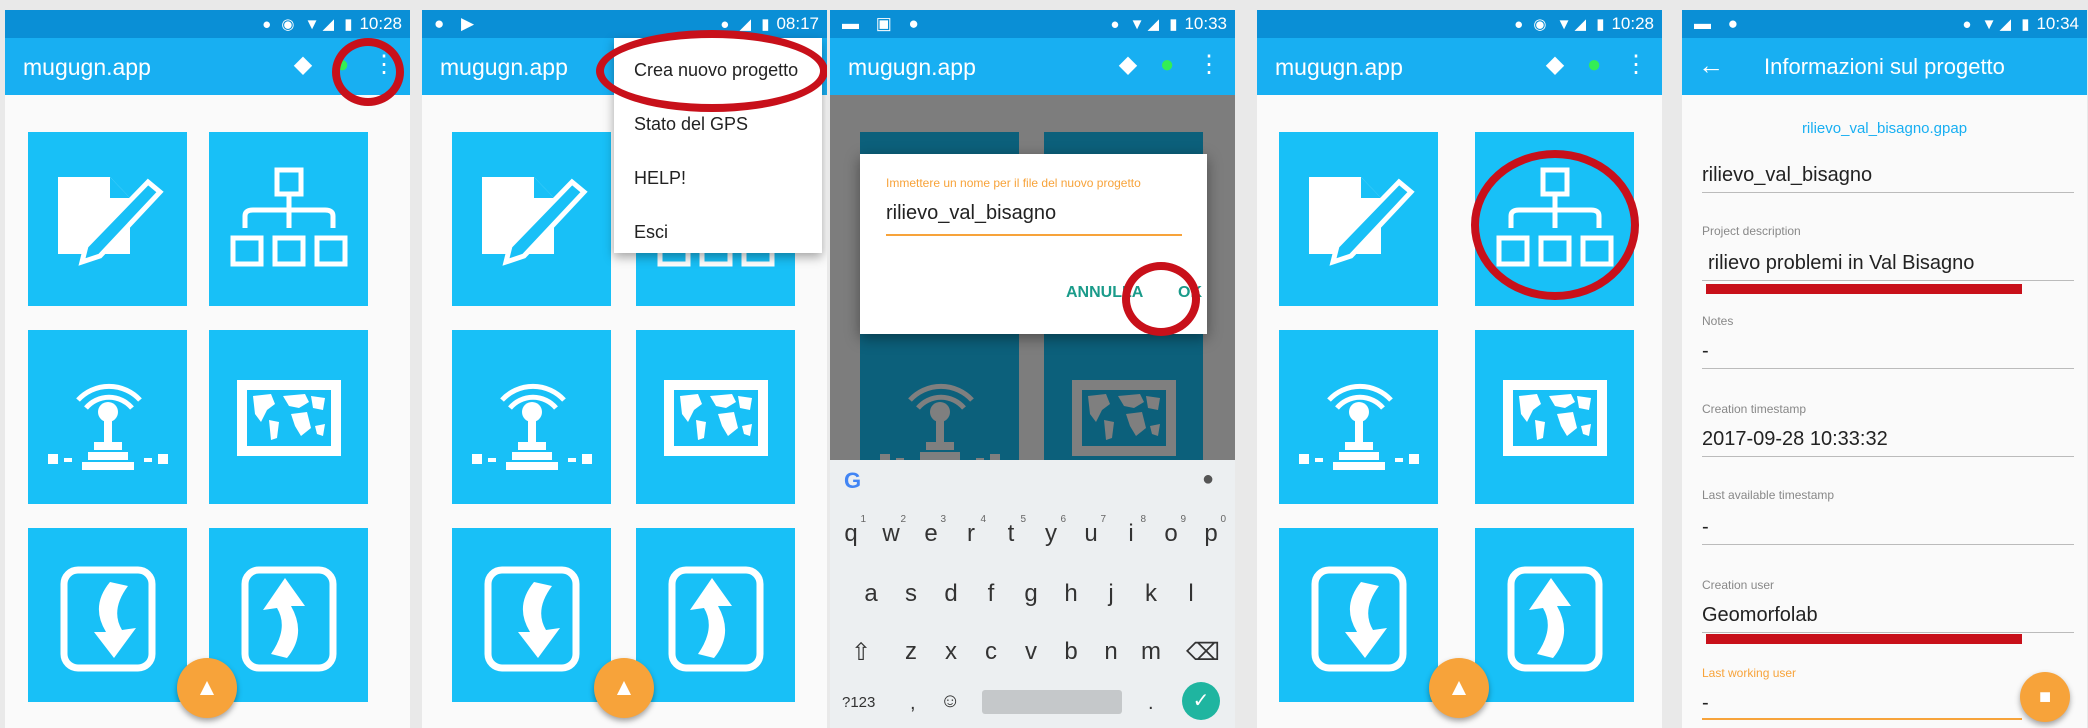 Image resolution: width=2088 pixels, height=728 pixels. What do you see at coordinates (1031, 594) in the screenshot?
I see `key-g: g` at bounding box center [1031, 594].